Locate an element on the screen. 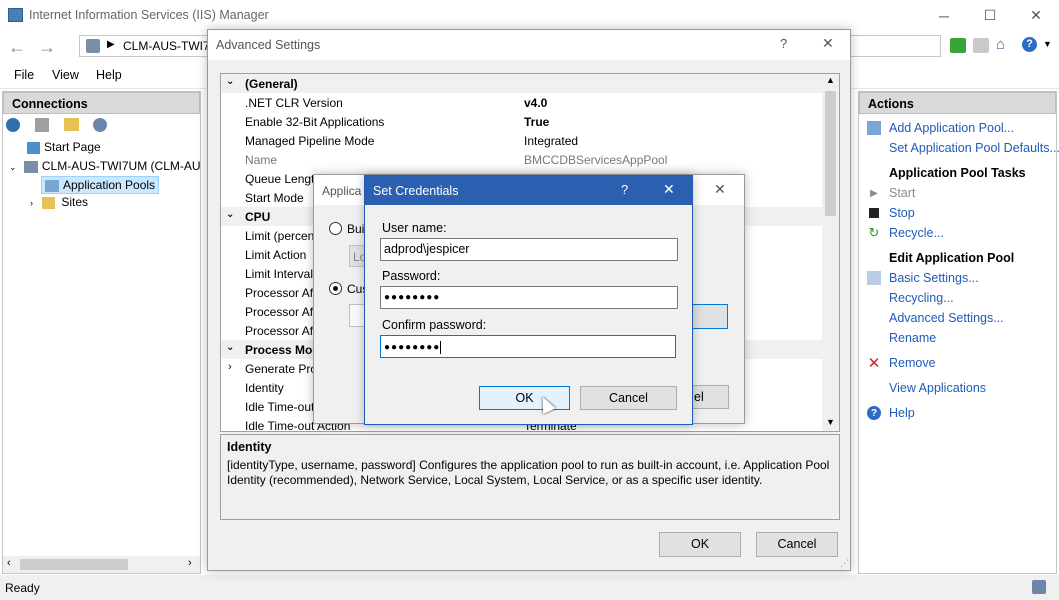 This screenshot has height=600, width=1059. menu-file: File is located at coordinates (24, 75).